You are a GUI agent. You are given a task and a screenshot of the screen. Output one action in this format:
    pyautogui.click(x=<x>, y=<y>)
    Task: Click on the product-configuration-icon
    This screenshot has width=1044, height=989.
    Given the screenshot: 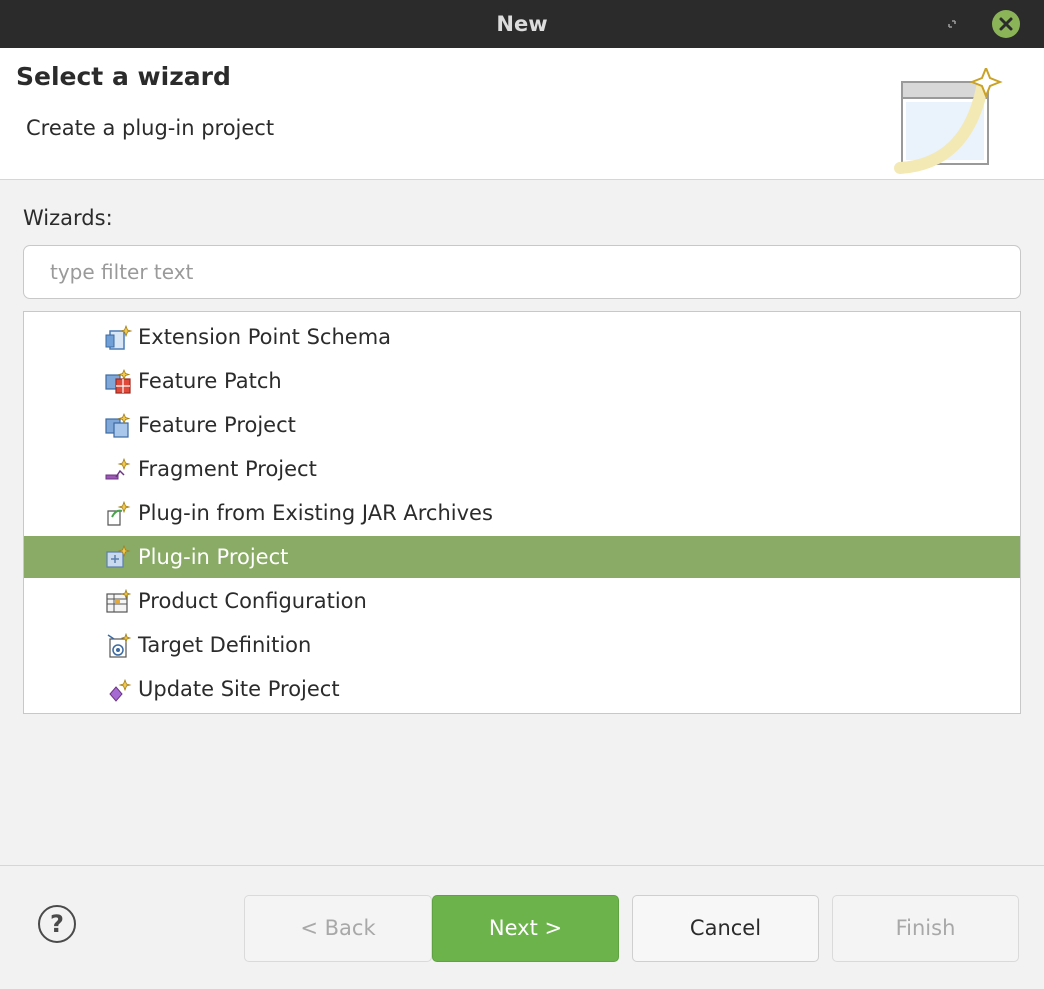 What is the action you would take?
    pyautogui.click(x=119, y=601)
    